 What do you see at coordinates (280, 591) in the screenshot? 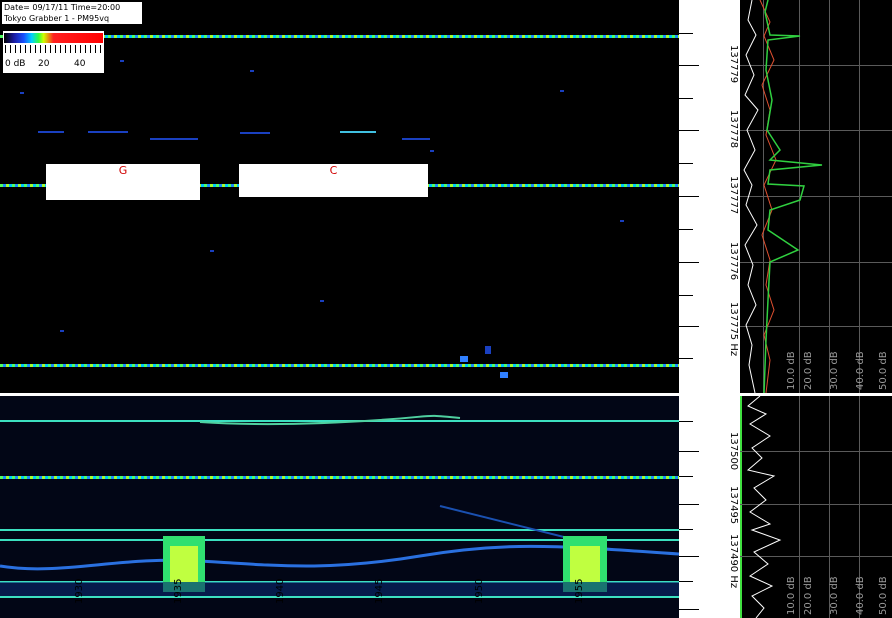
I see `time-label: 1940` at bounding box center [280, 591].